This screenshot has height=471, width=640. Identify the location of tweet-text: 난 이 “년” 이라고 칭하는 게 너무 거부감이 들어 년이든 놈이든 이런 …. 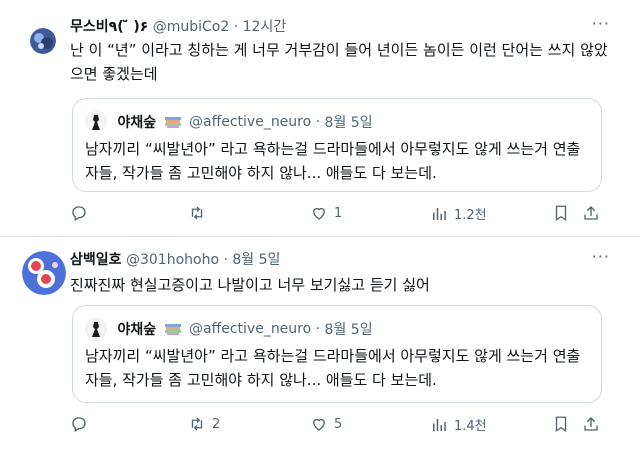
(339, 62).